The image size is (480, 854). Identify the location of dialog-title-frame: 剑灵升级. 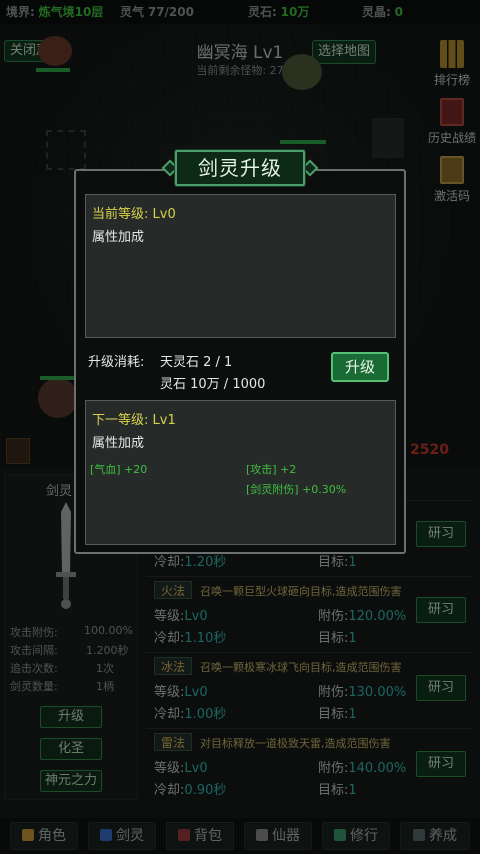
(240, 168).